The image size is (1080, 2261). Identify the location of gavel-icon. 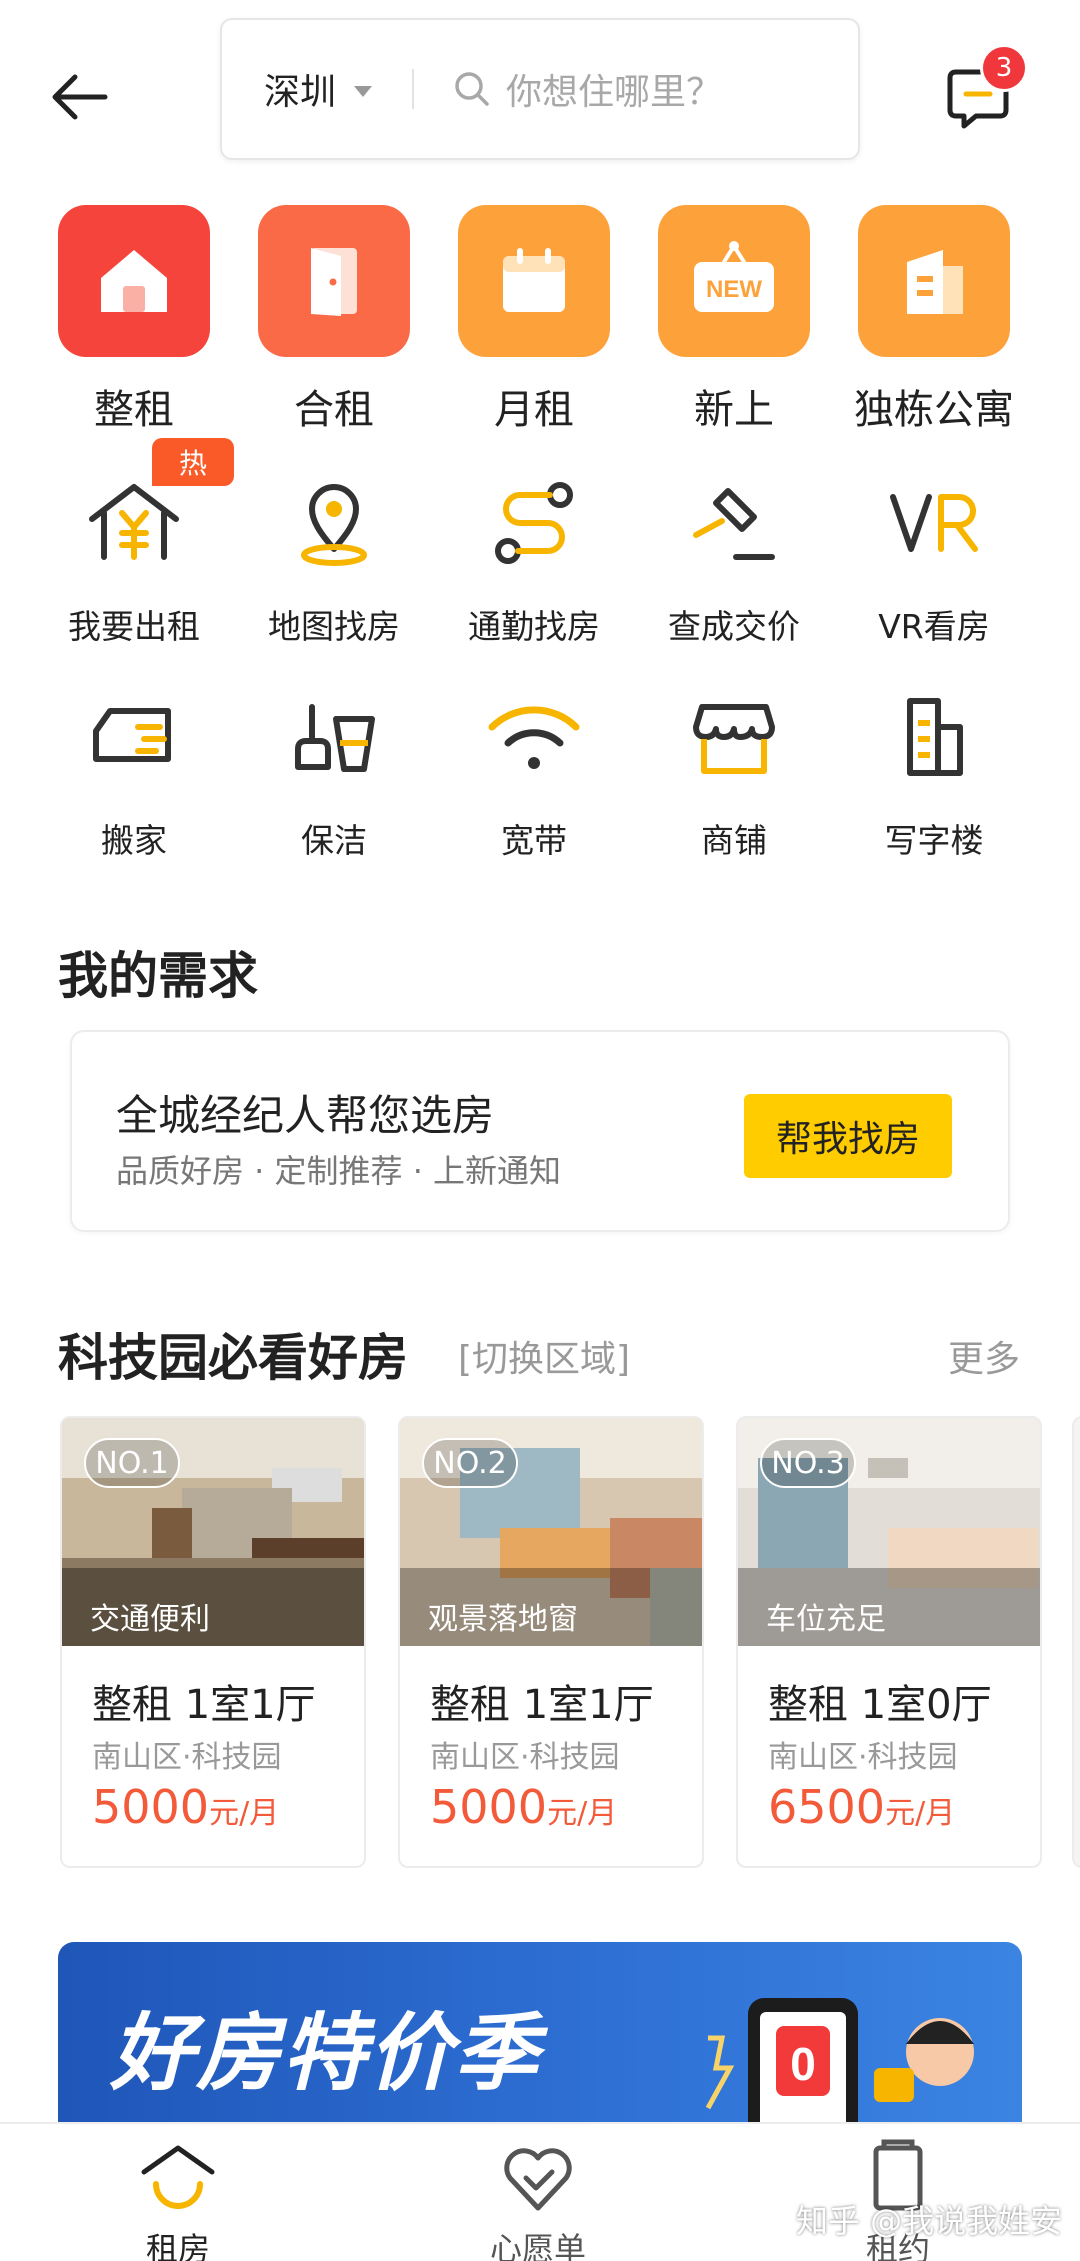
(734, 523).